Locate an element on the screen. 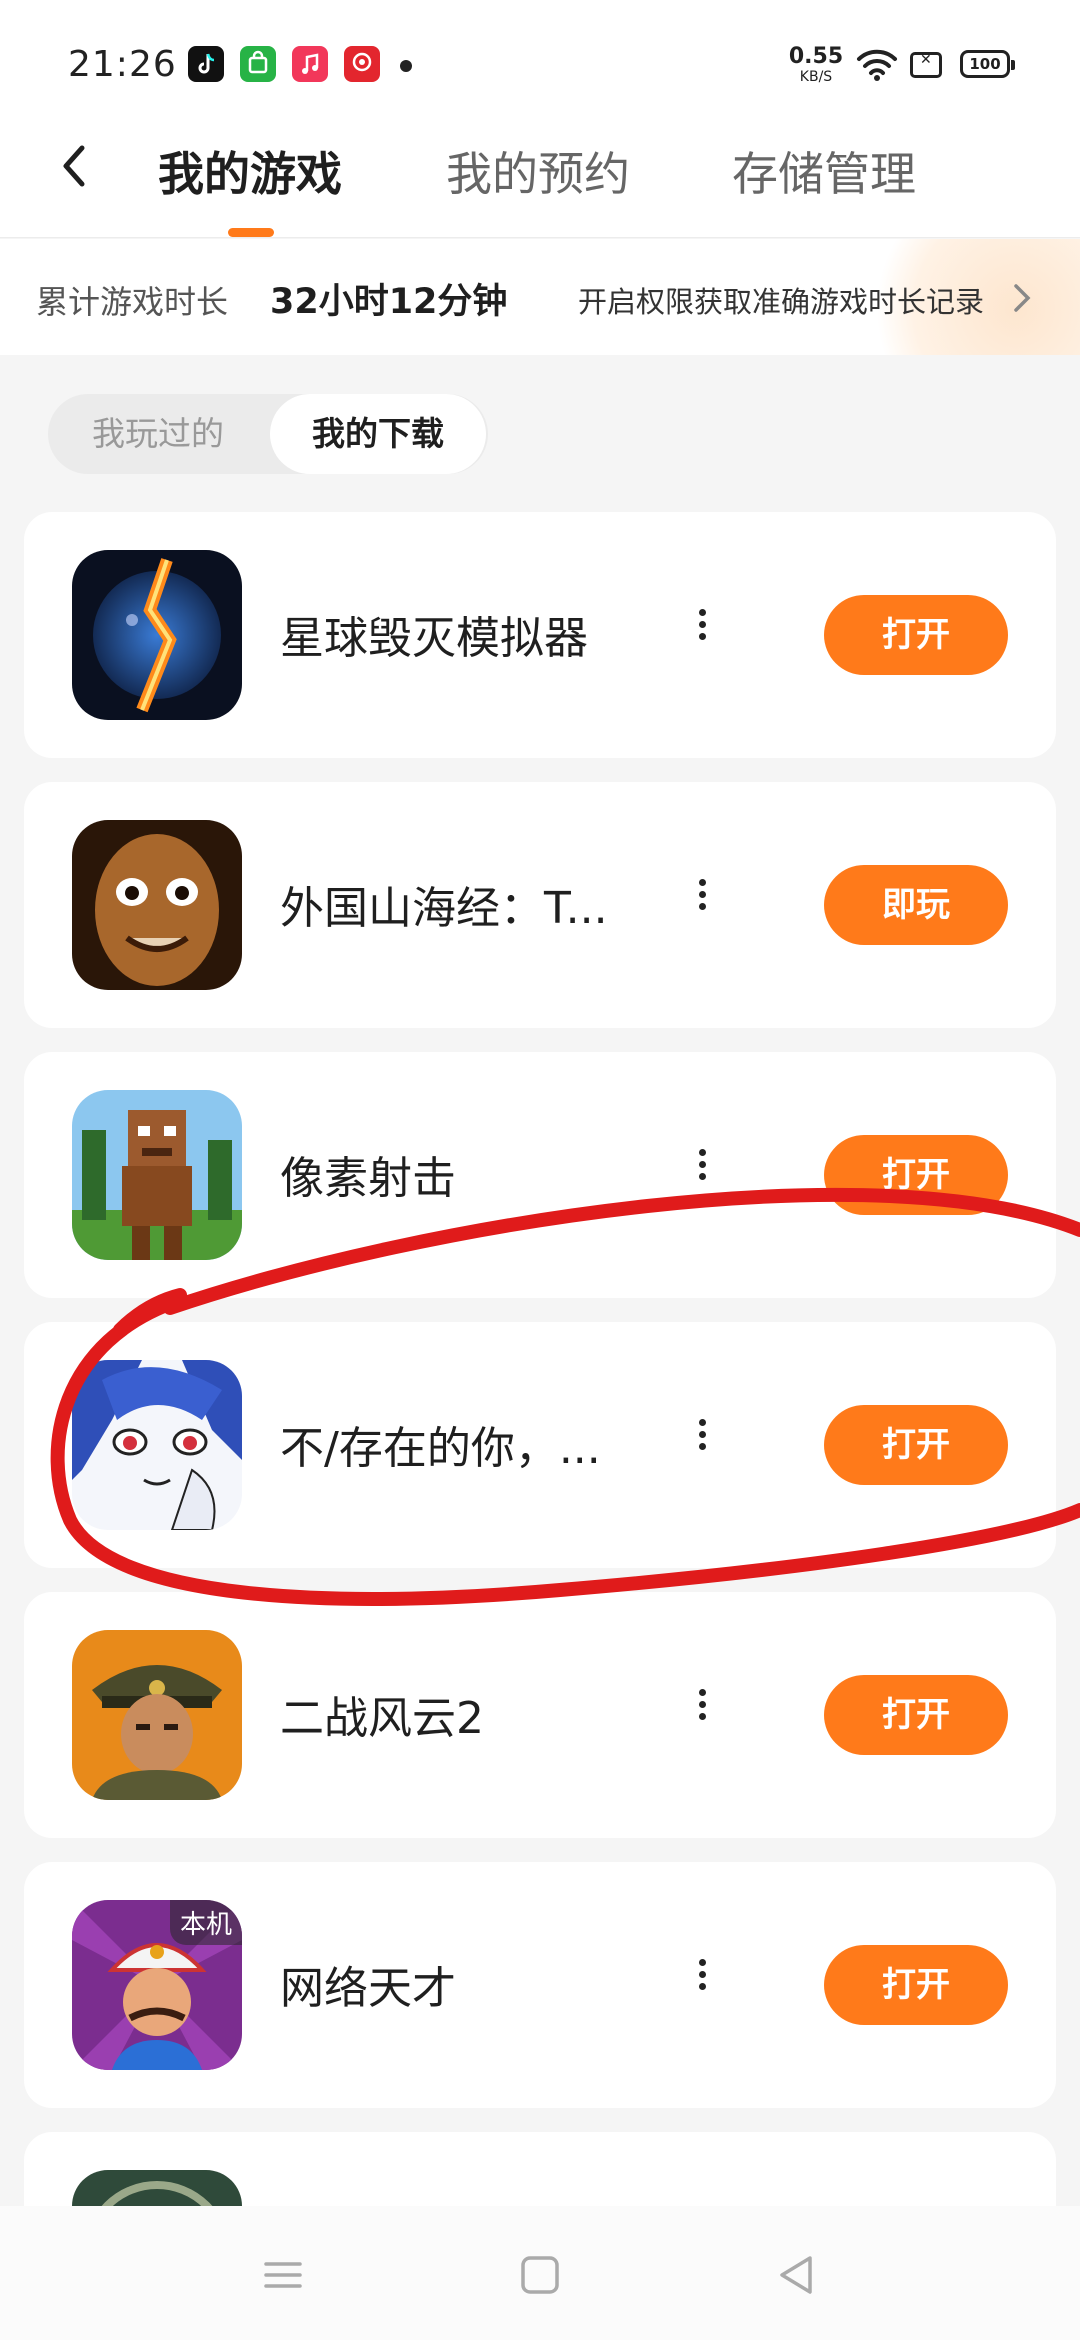  battery-icon: 100 is located at coordinates (987, 64).